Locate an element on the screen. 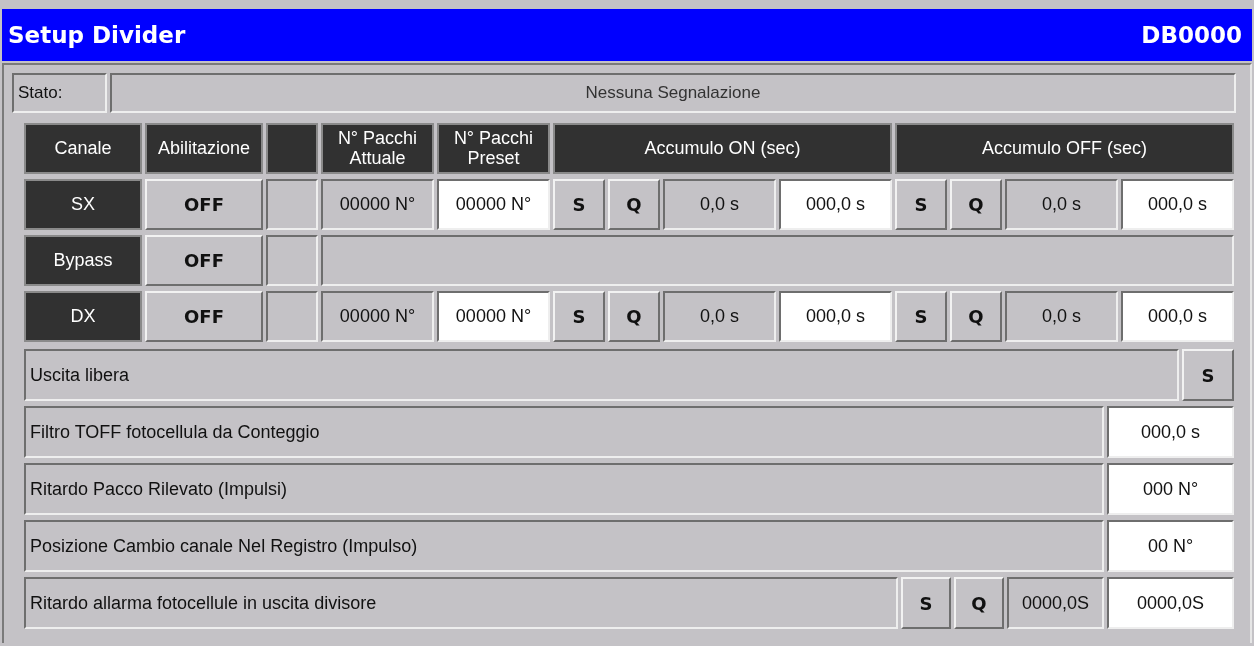 Image resolution: width=1254 pixels, height=646 pixels. column-header: N° Pacchi Attuale is located at coordinates (377, 148).